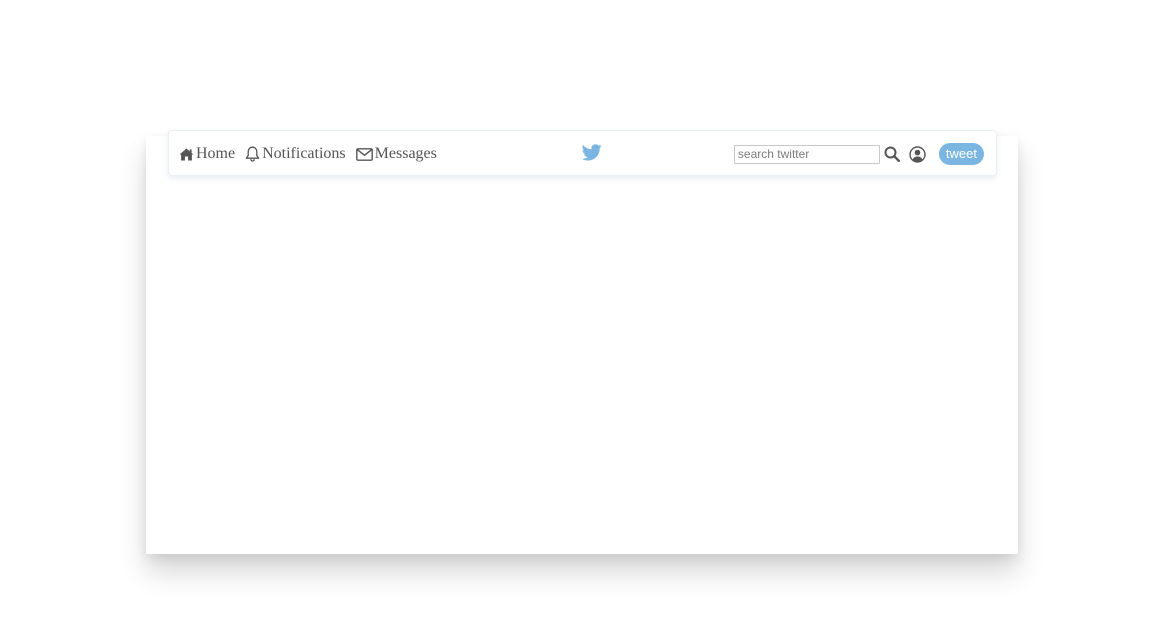  I want to click on search-icon, so click(892, 154).